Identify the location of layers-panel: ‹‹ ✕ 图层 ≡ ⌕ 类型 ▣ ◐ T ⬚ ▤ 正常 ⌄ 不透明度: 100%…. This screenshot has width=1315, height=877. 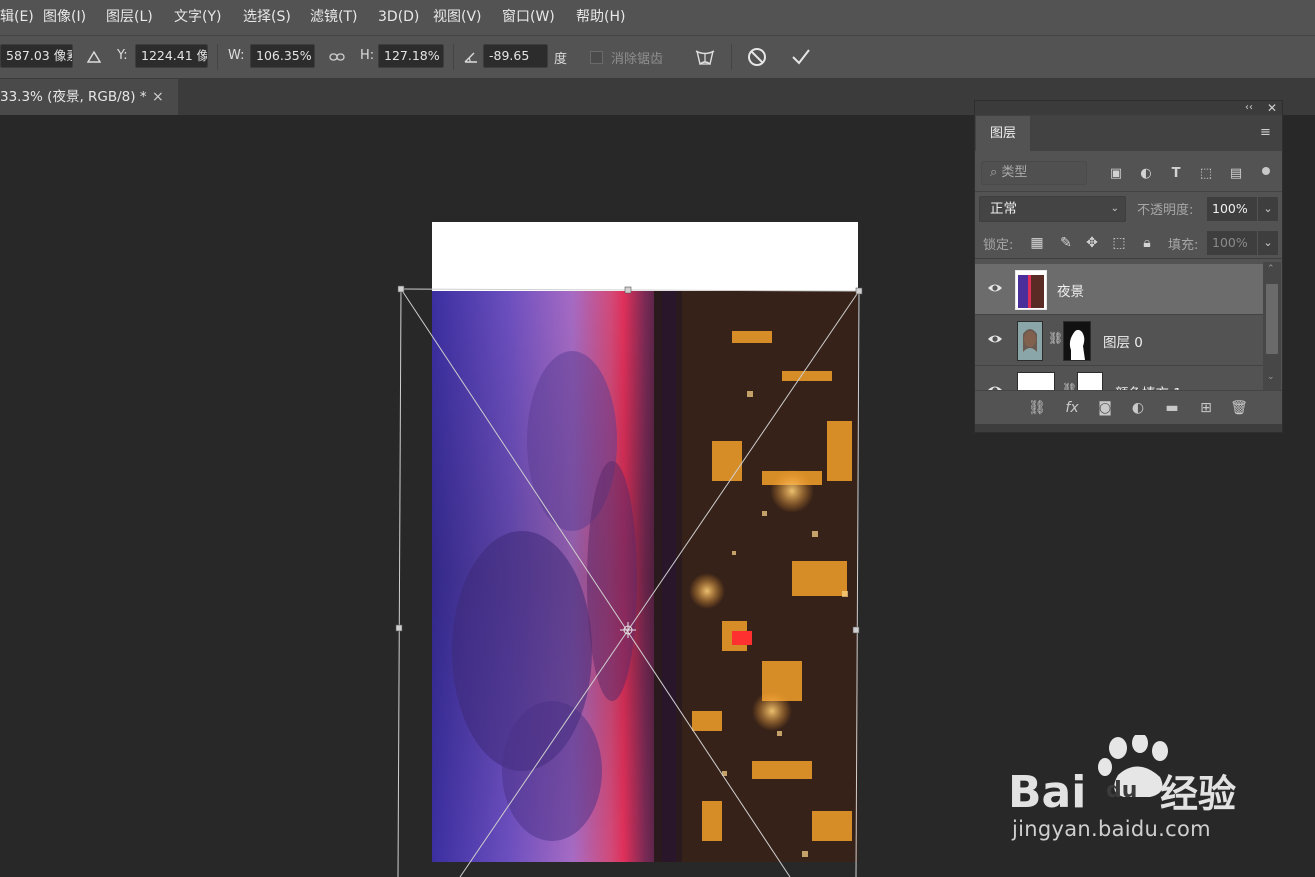
(1128, 266).